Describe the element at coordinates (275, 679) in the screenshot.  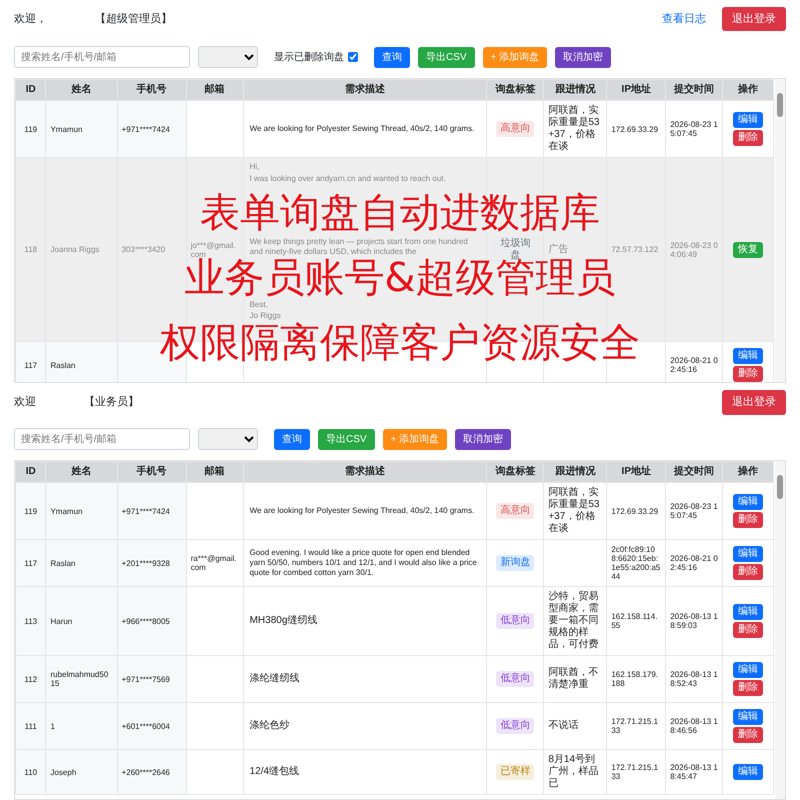
I see `description-text: 涤纶缝纫线` at that location.